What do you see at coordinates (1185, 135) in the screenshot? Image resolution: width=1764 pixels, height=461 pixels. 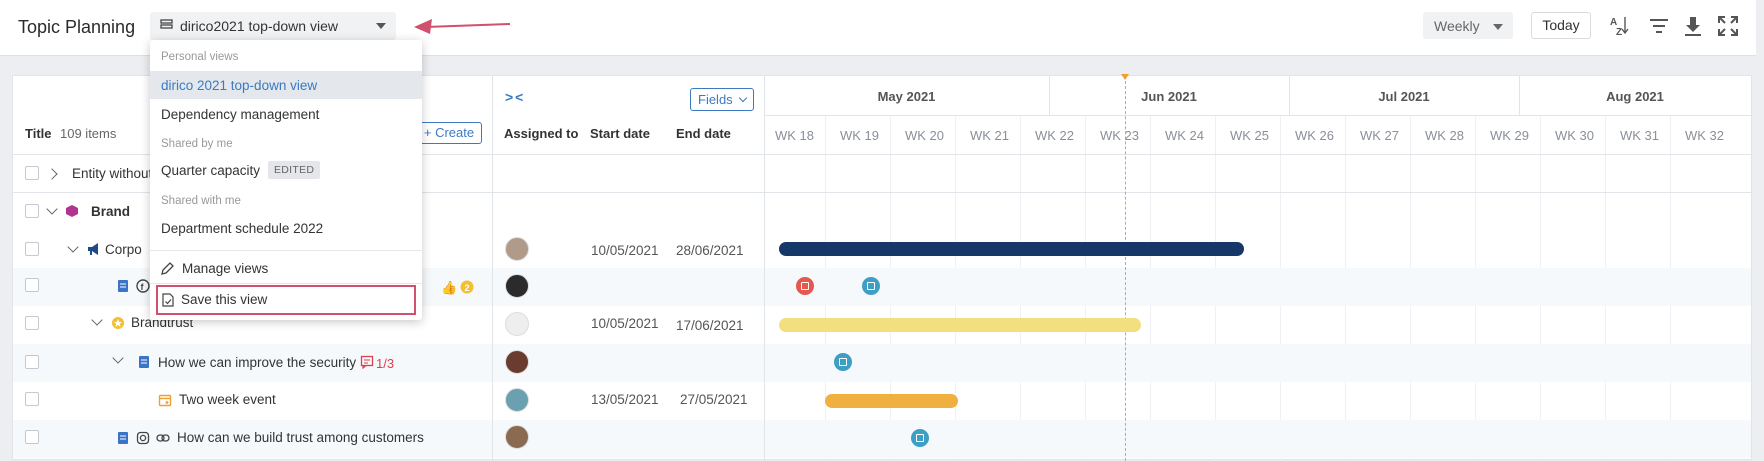 I see `week-label: WK 24` at bounding box center [1185, 135].